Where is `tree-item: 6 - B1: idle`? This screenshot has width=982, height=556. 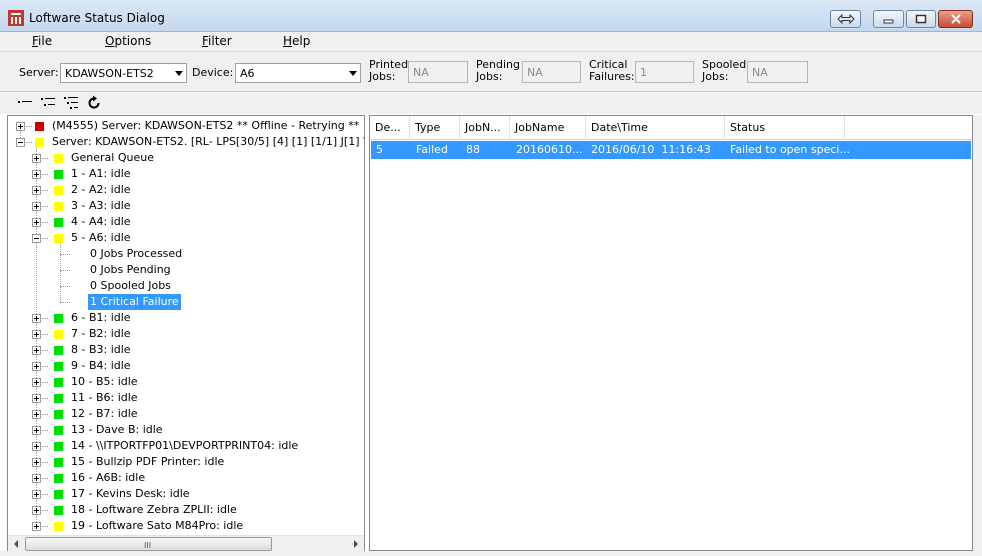
tree-item: 6 - B1: idle is located at coordinates (186, 318).